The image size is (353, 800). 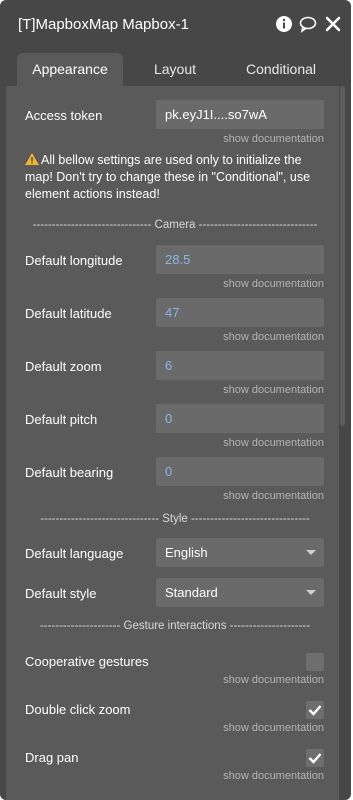 What do you see at coordinates (74, 553) in the screenshot?
I see `default-language-label: Default language` at bounding box center [74, 553].